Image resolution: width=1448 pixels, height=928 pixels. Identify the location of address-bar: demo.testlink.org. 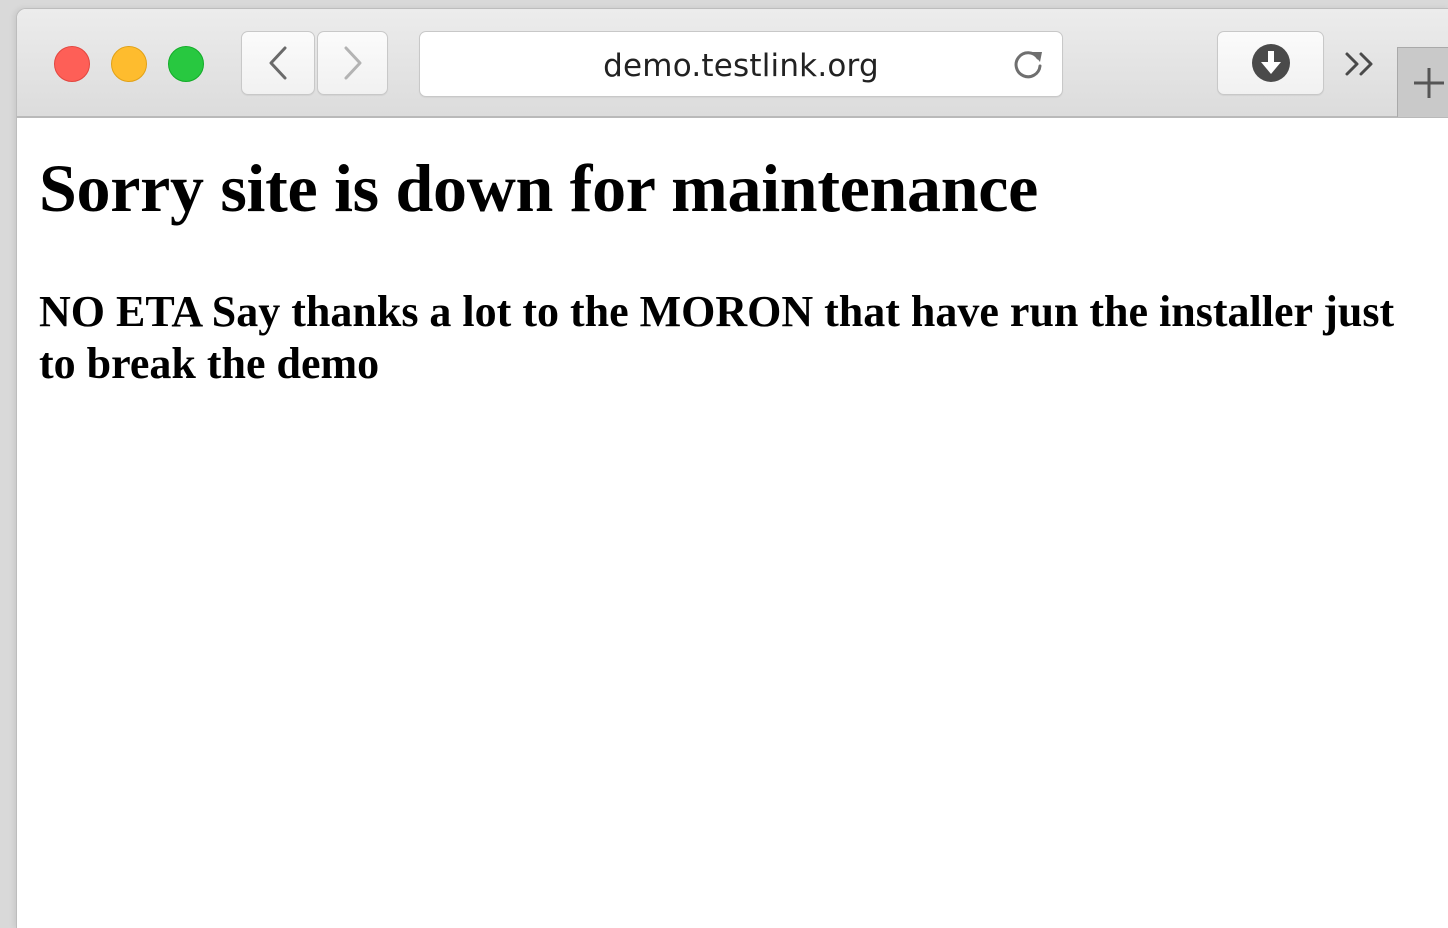
(741, 64).